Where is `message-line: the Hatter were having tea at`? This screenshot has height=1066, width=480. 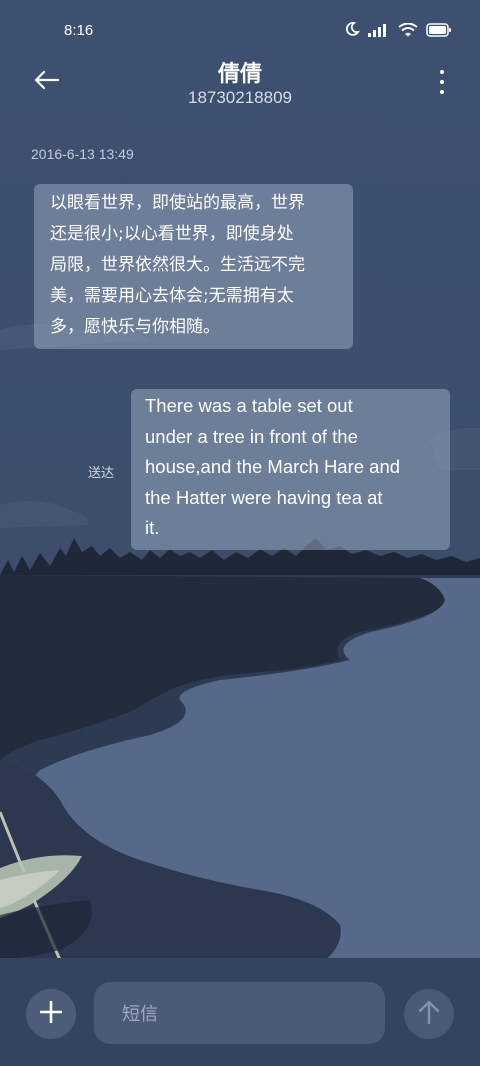
message-line: the Hatter were having tea at is located at coordinates (264, 497).